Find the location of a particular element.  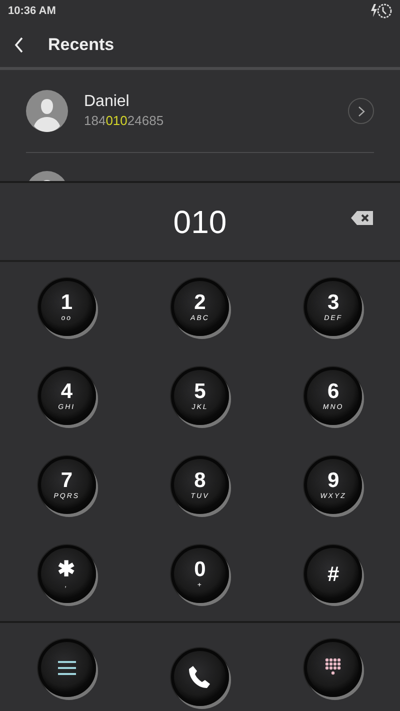

phone-icon is located at coordinates (199, 677).